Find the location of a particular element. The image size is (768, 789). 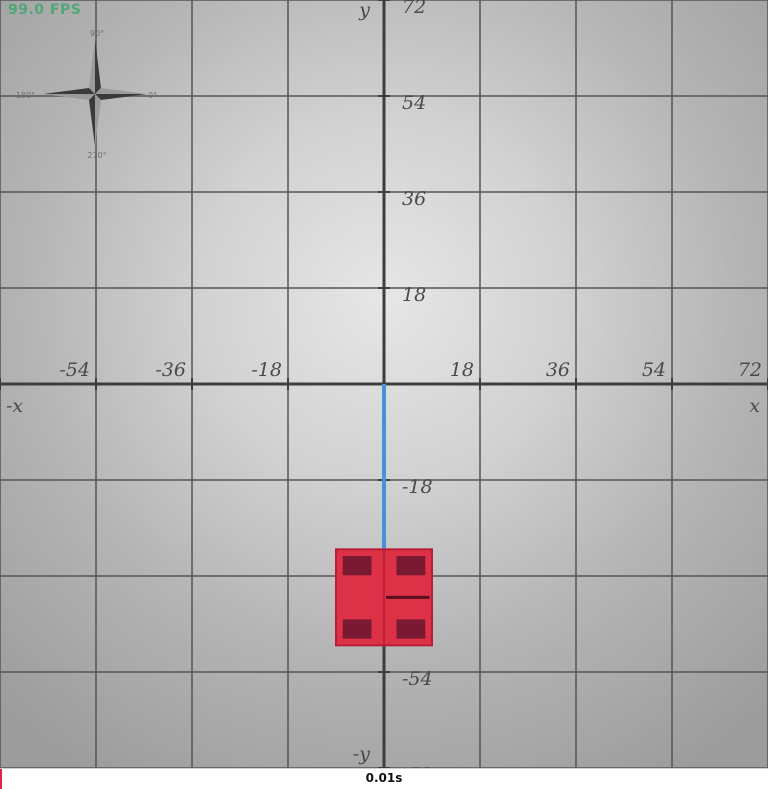

y-axis-negative-label: -y is located at coordinates (361, 754).